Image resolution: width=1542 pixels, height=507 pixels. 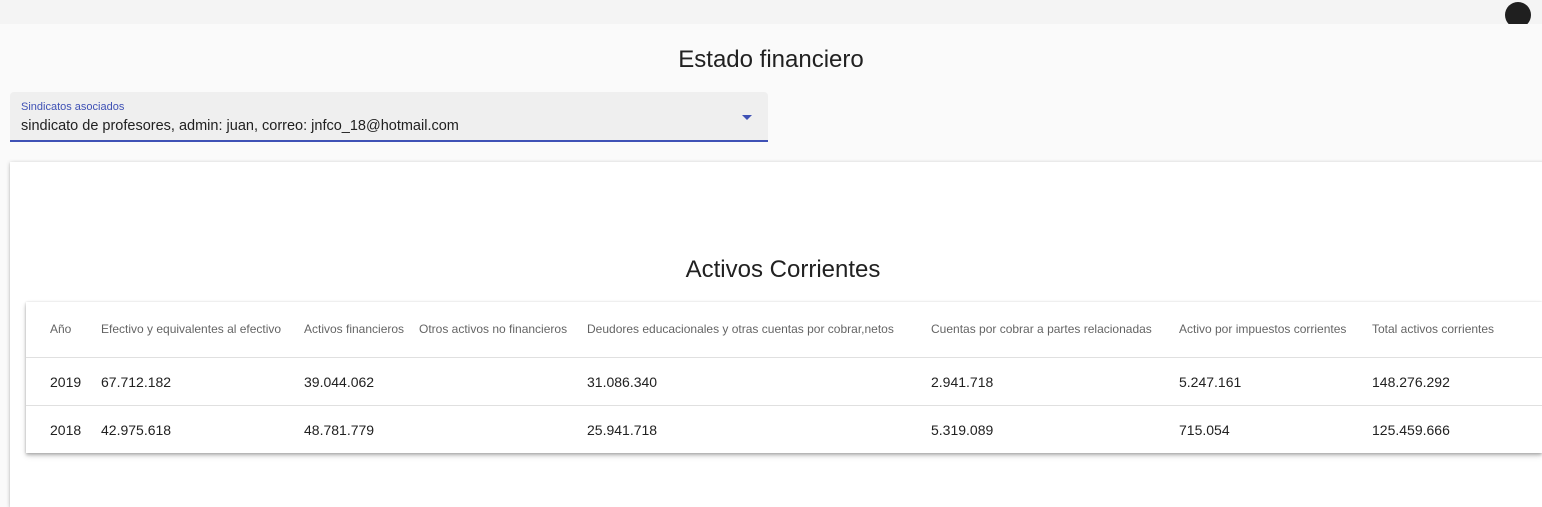 What do you see at coordinates (962, 382) in the screenshot?
I see `table-cell: 2.941.718` at bounding box center [962, 382].